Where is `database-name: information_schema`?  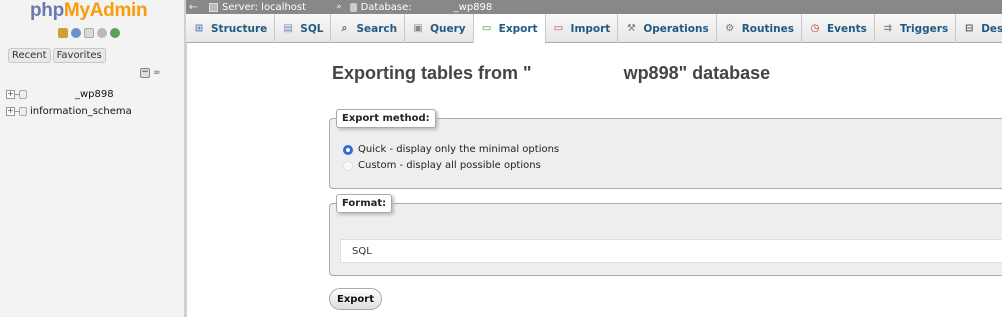 database-name: information_schema is located at coordinates (81, 111).